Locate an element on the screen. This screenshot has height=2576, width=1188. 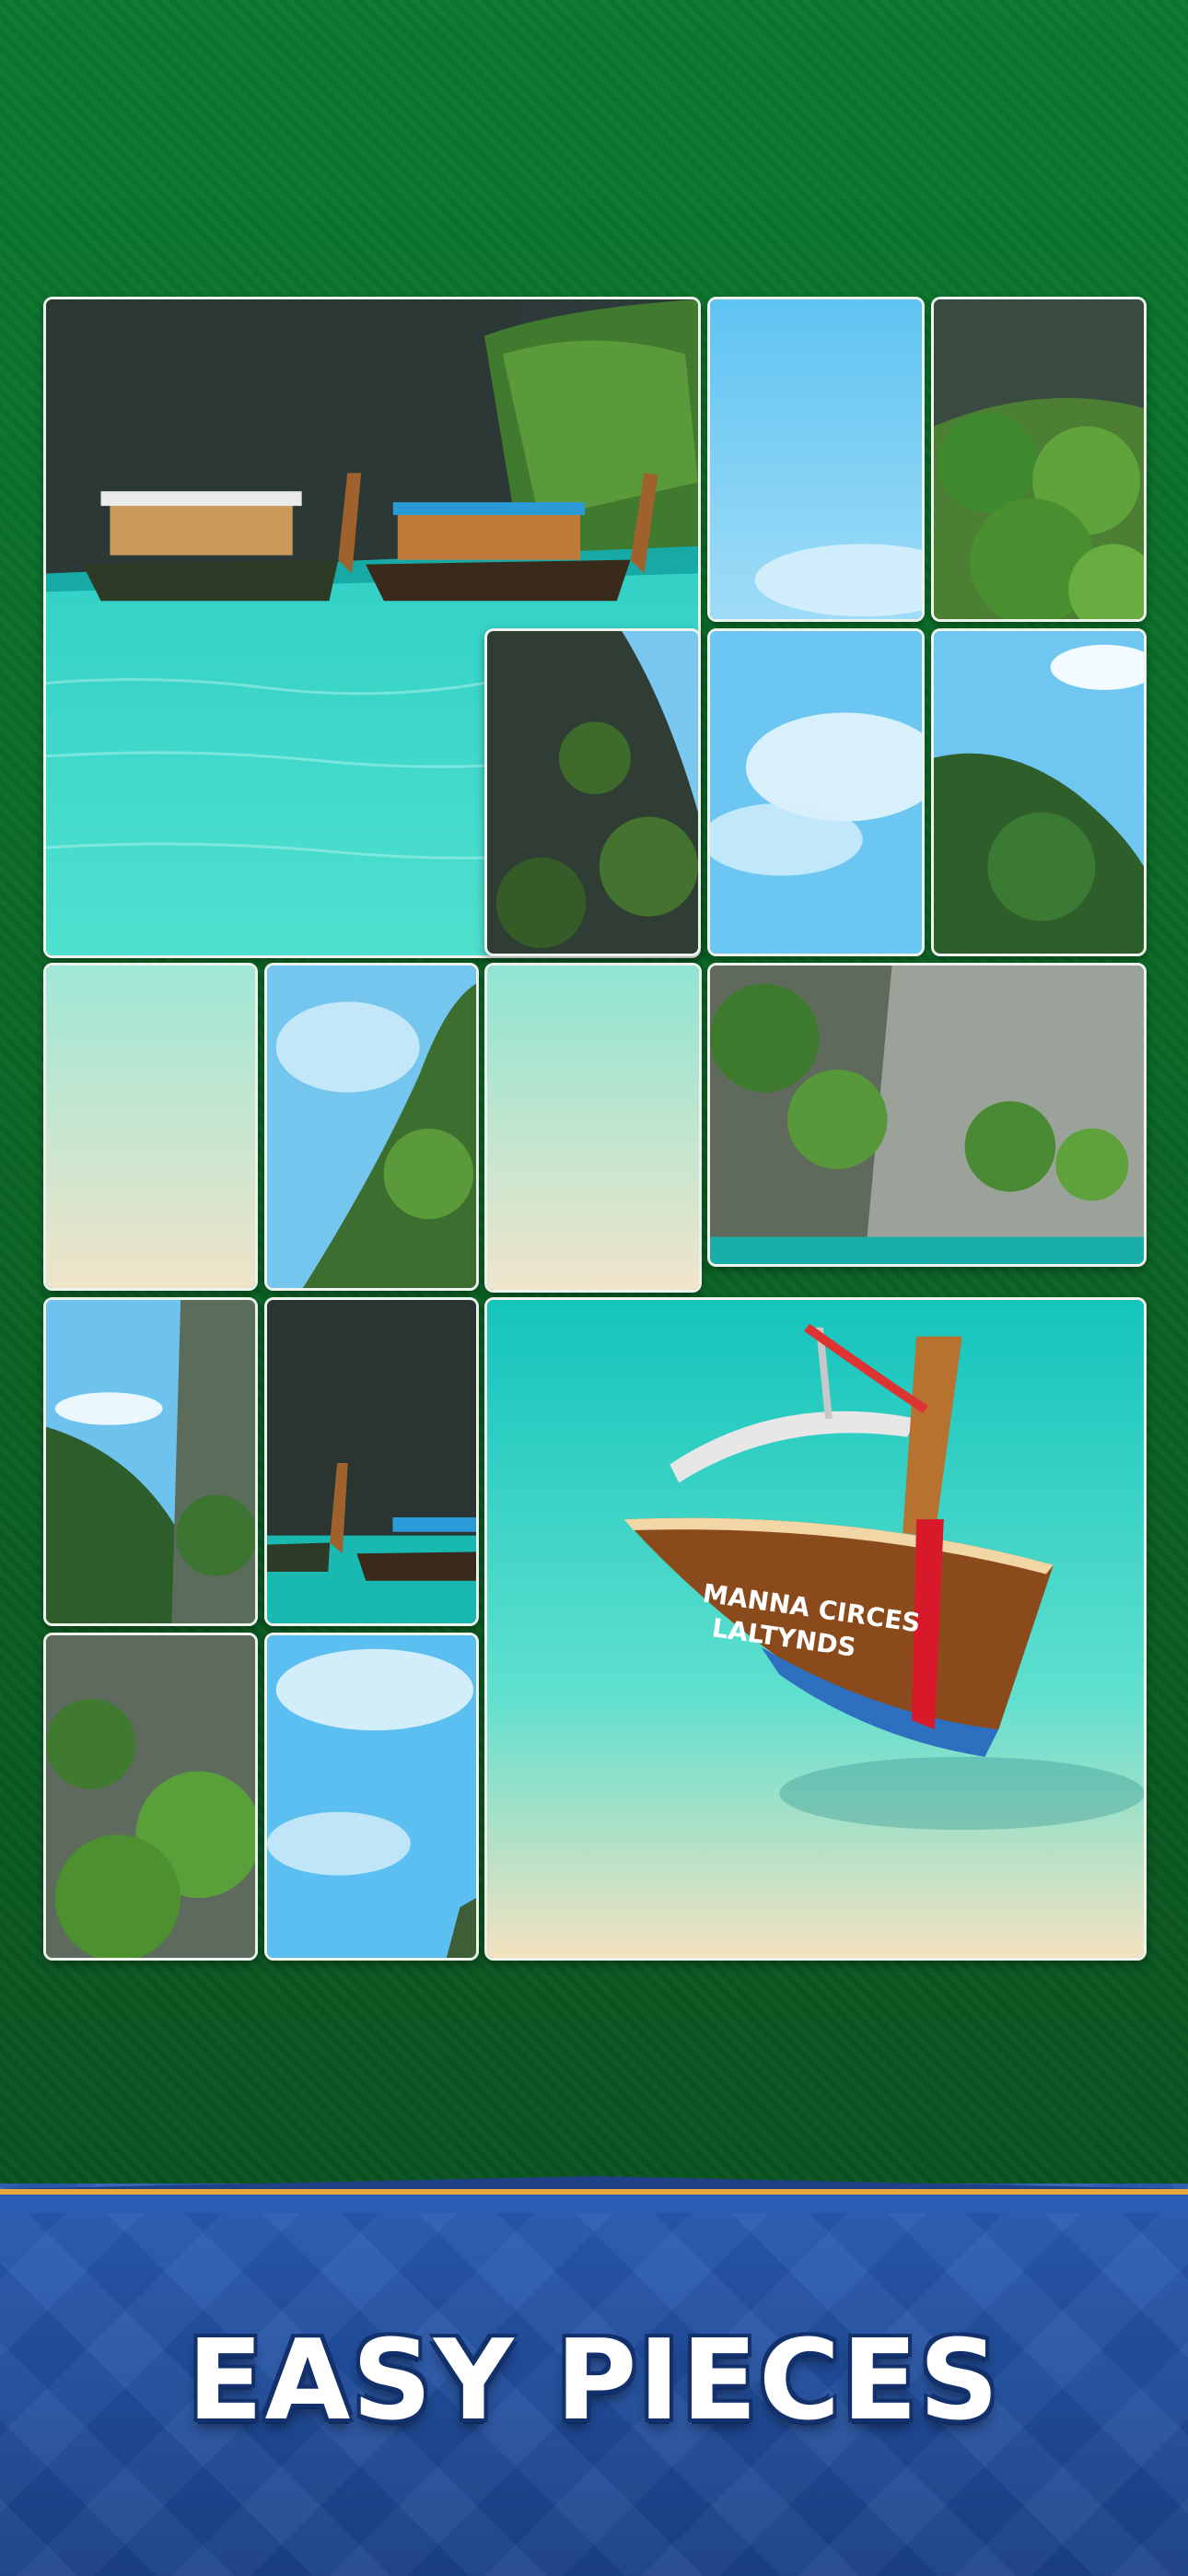
puzzle-piece: MANNA CIRCES LALTYNDS is located at coordinates (815, 1629).